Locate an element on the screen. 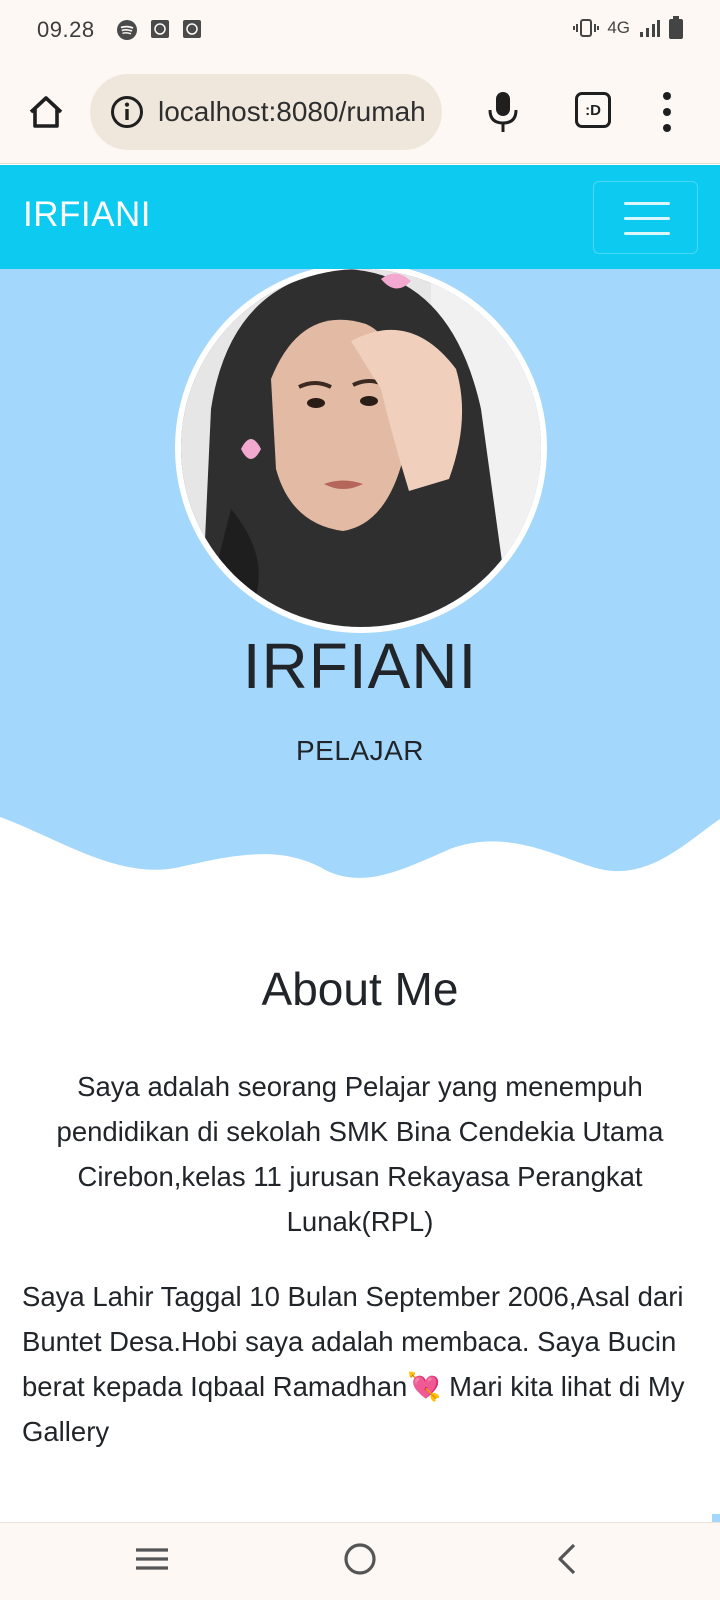  browser-toolbar: localhost:8080/rumah :D is located at coordinates (360, 113).